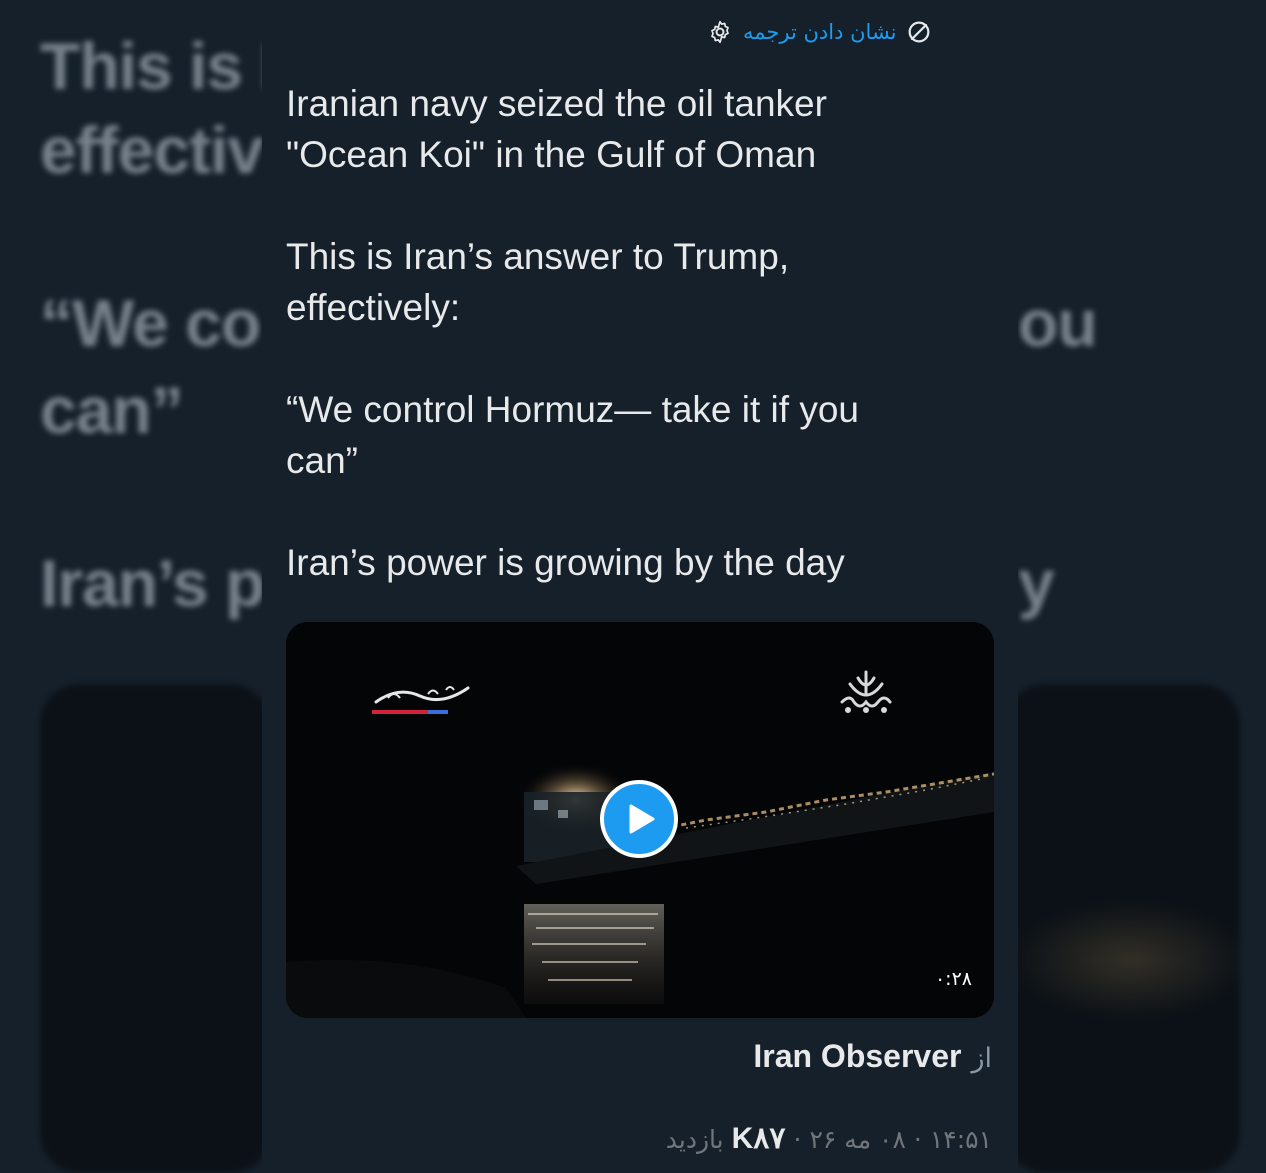  Describe the element at coordinates (155, 928) in the screenshot. I see `background-media-left` at that location.